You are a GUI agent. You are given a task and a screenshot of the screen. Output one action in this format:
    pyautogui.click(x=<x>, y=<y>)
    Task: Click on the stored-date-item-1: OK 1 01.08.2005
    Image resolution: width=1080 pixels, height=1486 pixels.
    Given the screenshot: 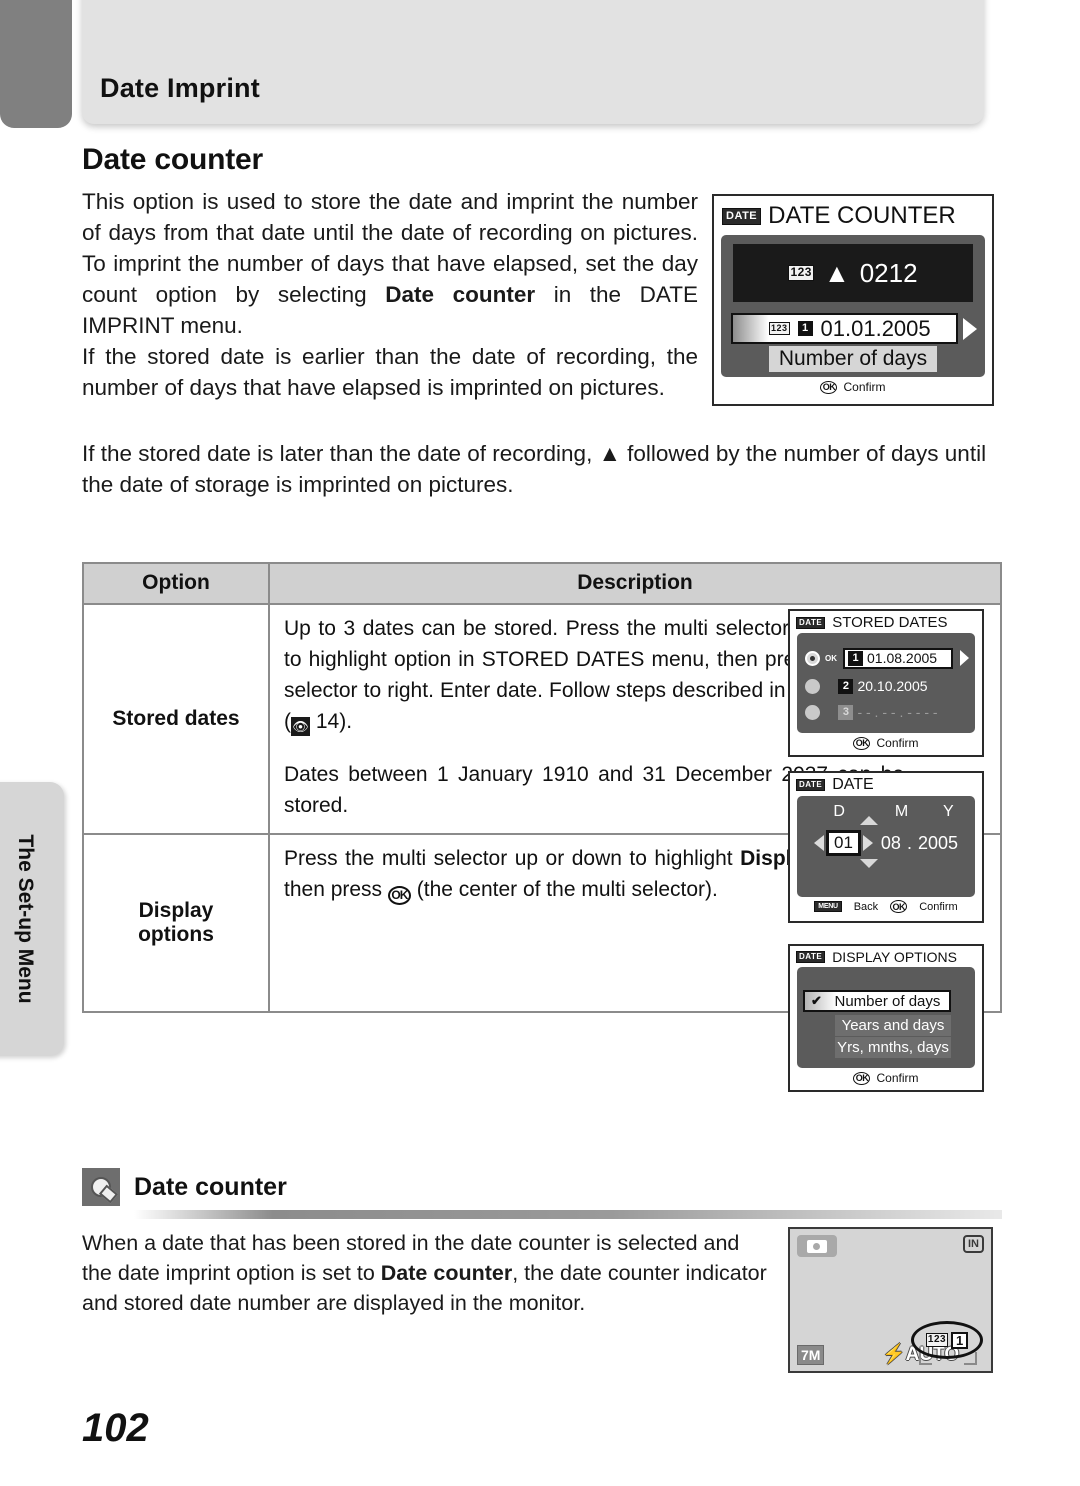 What is the action you would take?
    pyautogui.click(x=887, y=658)
    